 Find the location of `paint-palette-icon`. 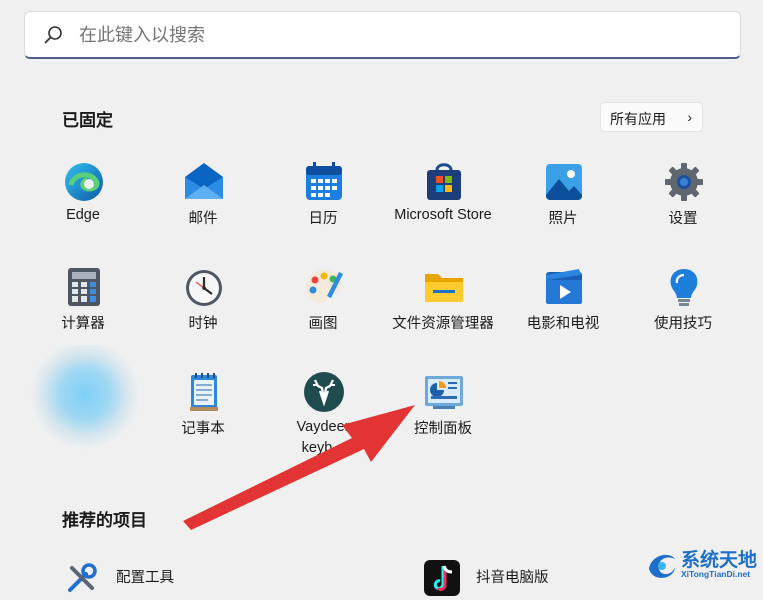

paint-palette-icon is located at coordinates (324, 287).